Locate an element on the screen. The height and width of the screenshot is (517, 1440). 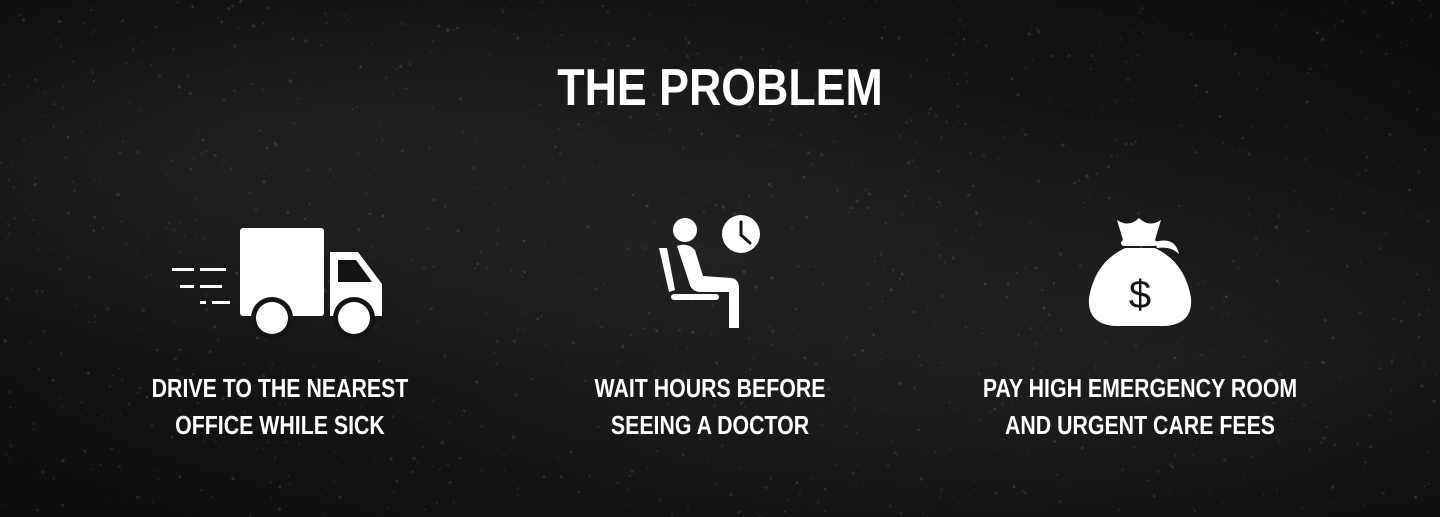
problem-line-1: WAIT HOURS BEFORE is located at coordinates (710, 388).